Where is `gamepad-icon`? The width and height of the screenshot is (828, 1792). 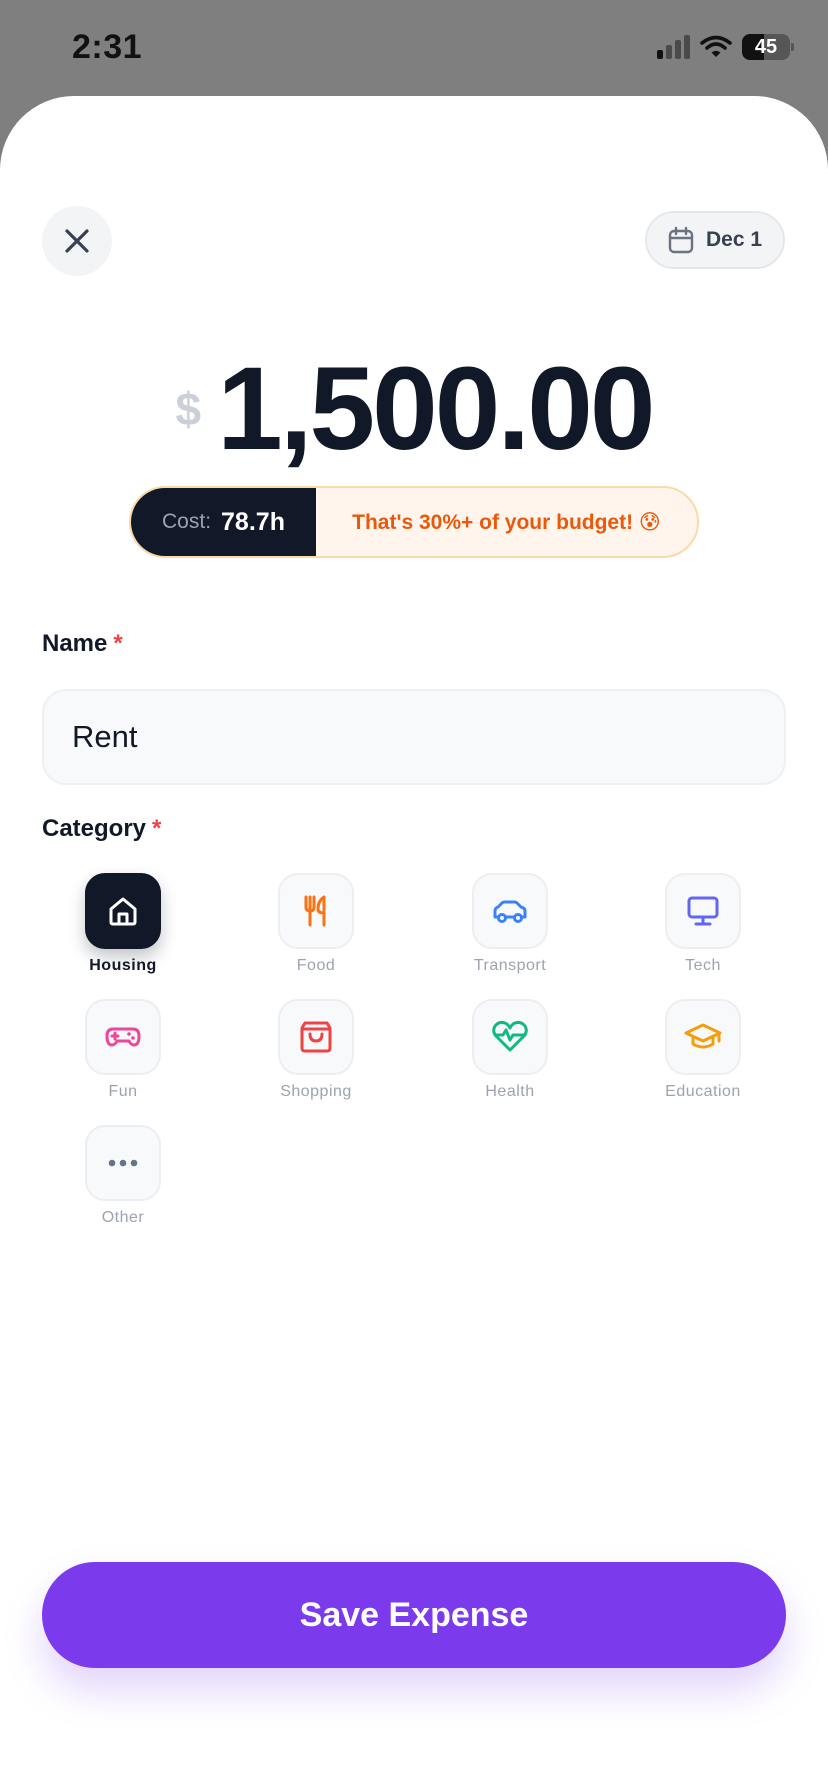 gamepad-icon is located at coordinates (123, 1037).